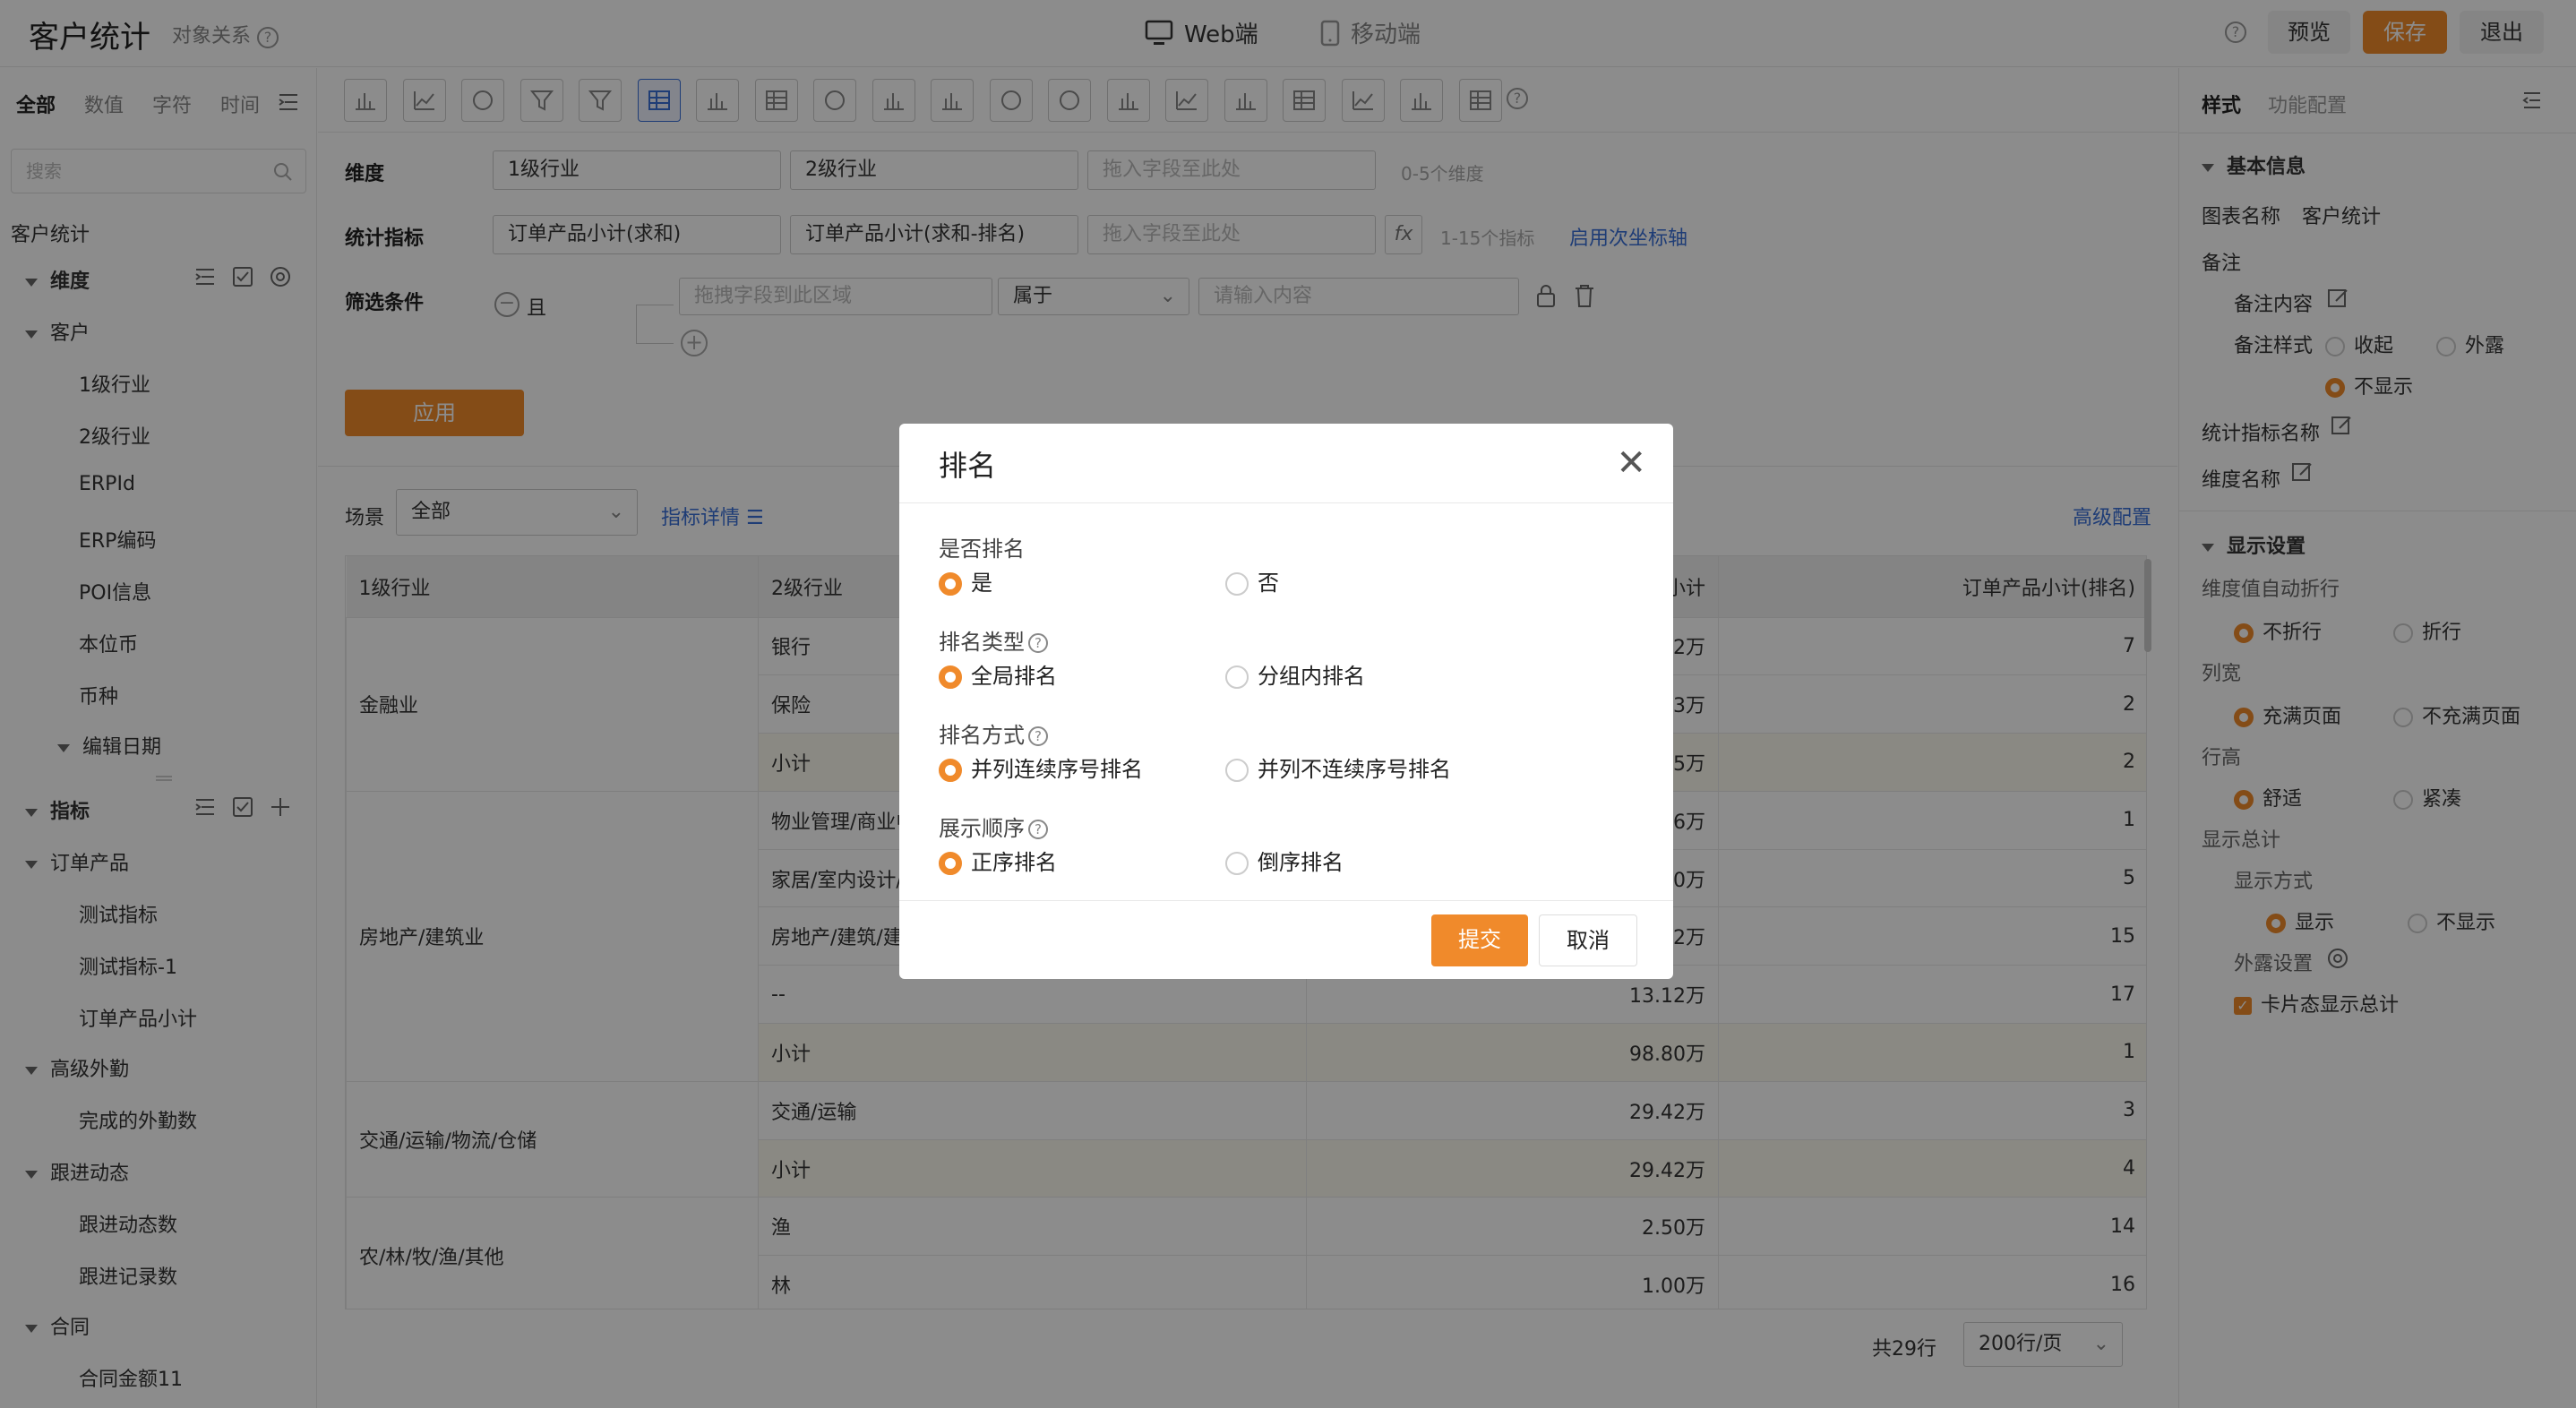 Image resolution: width=2576 pixels, height=1408 pixels. I want to click on rank-method-dense-option: 并列连续序号排名, so click(1041, 767).